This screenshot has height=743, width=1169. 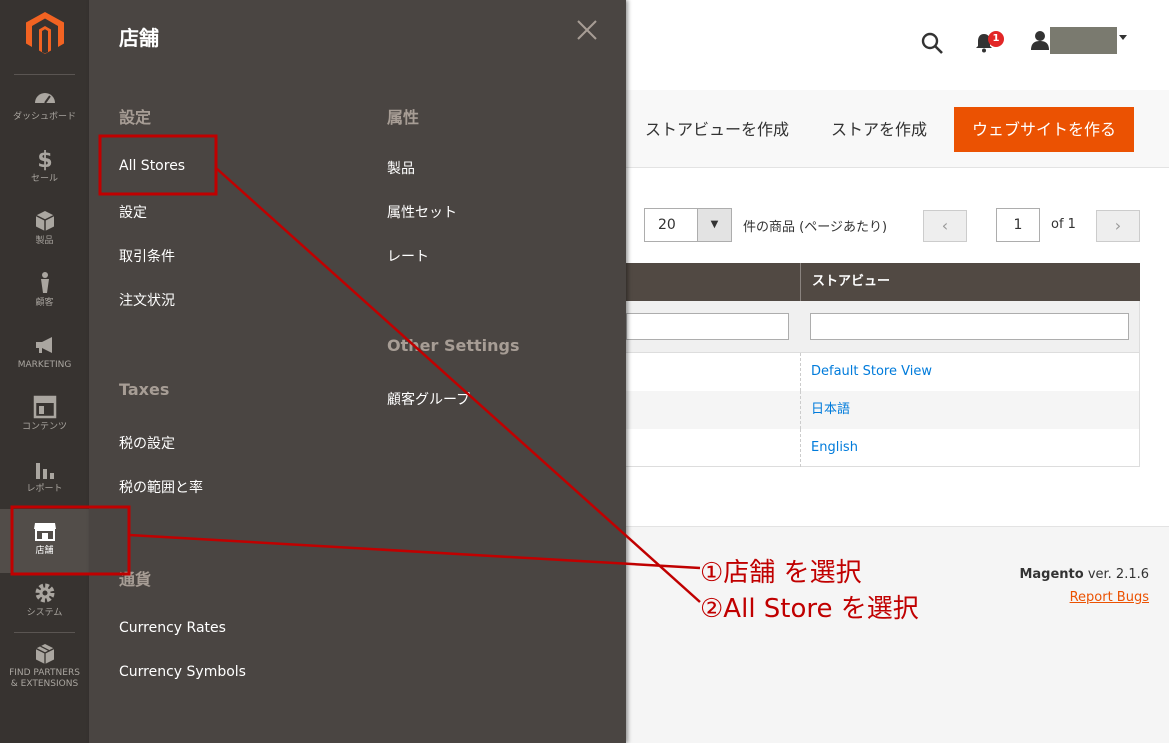 I want to click on chevron-right-icon: ›, so click(x=1118, y=225).